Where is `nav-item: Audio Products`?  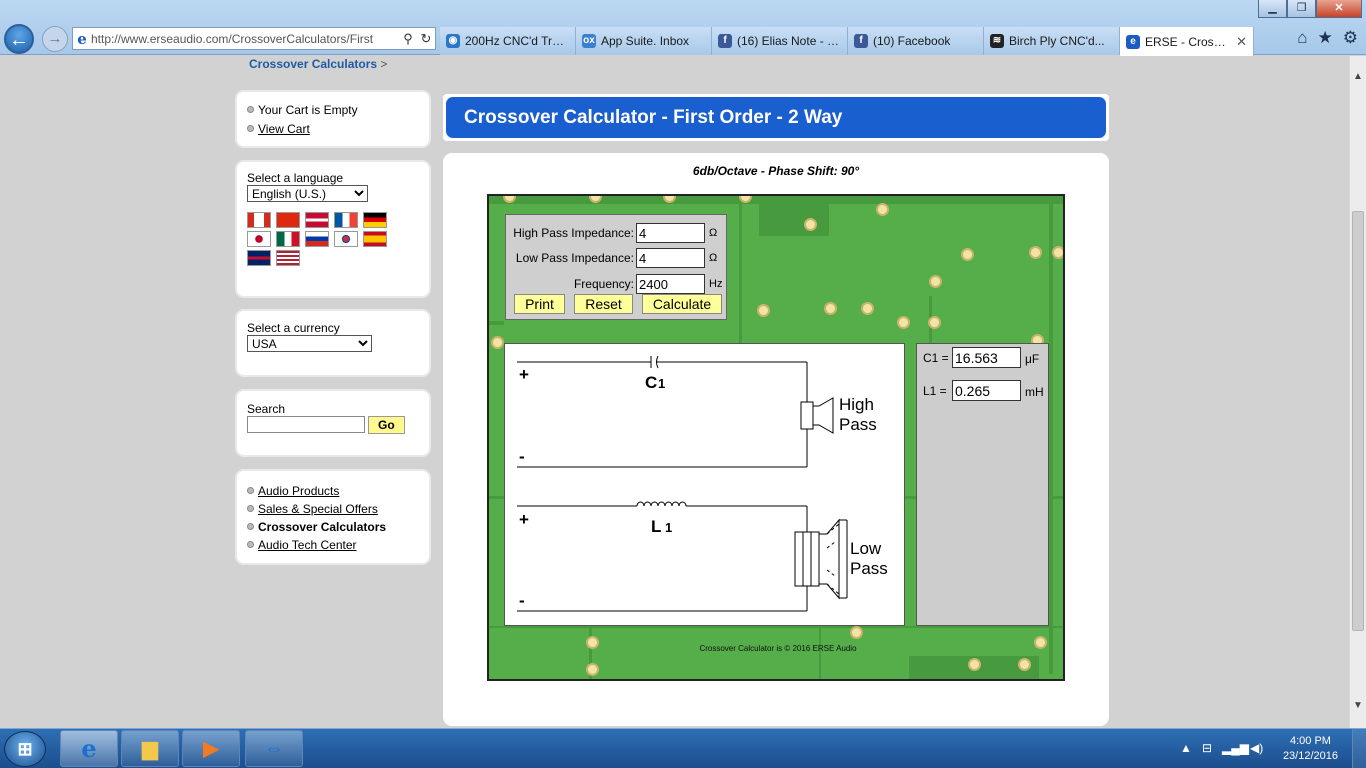 nav-item: Audio Products is located at coordinates (333, 491).